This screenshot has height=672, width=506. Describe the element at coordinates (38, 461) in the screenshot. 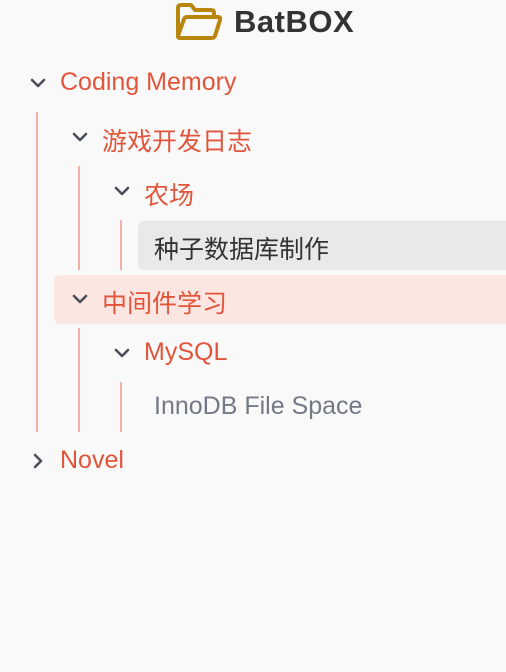

I see `chevron-right-icon` at that location.